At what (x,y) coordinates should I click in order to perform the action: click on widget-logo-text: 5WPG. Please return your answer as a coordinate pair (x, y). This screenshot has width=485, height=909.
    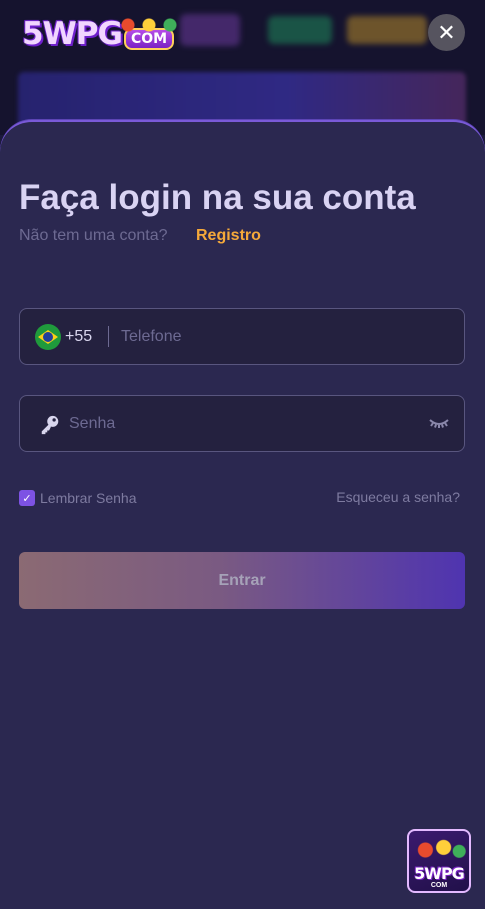
    Looking at the image, I should click on (439, 873).